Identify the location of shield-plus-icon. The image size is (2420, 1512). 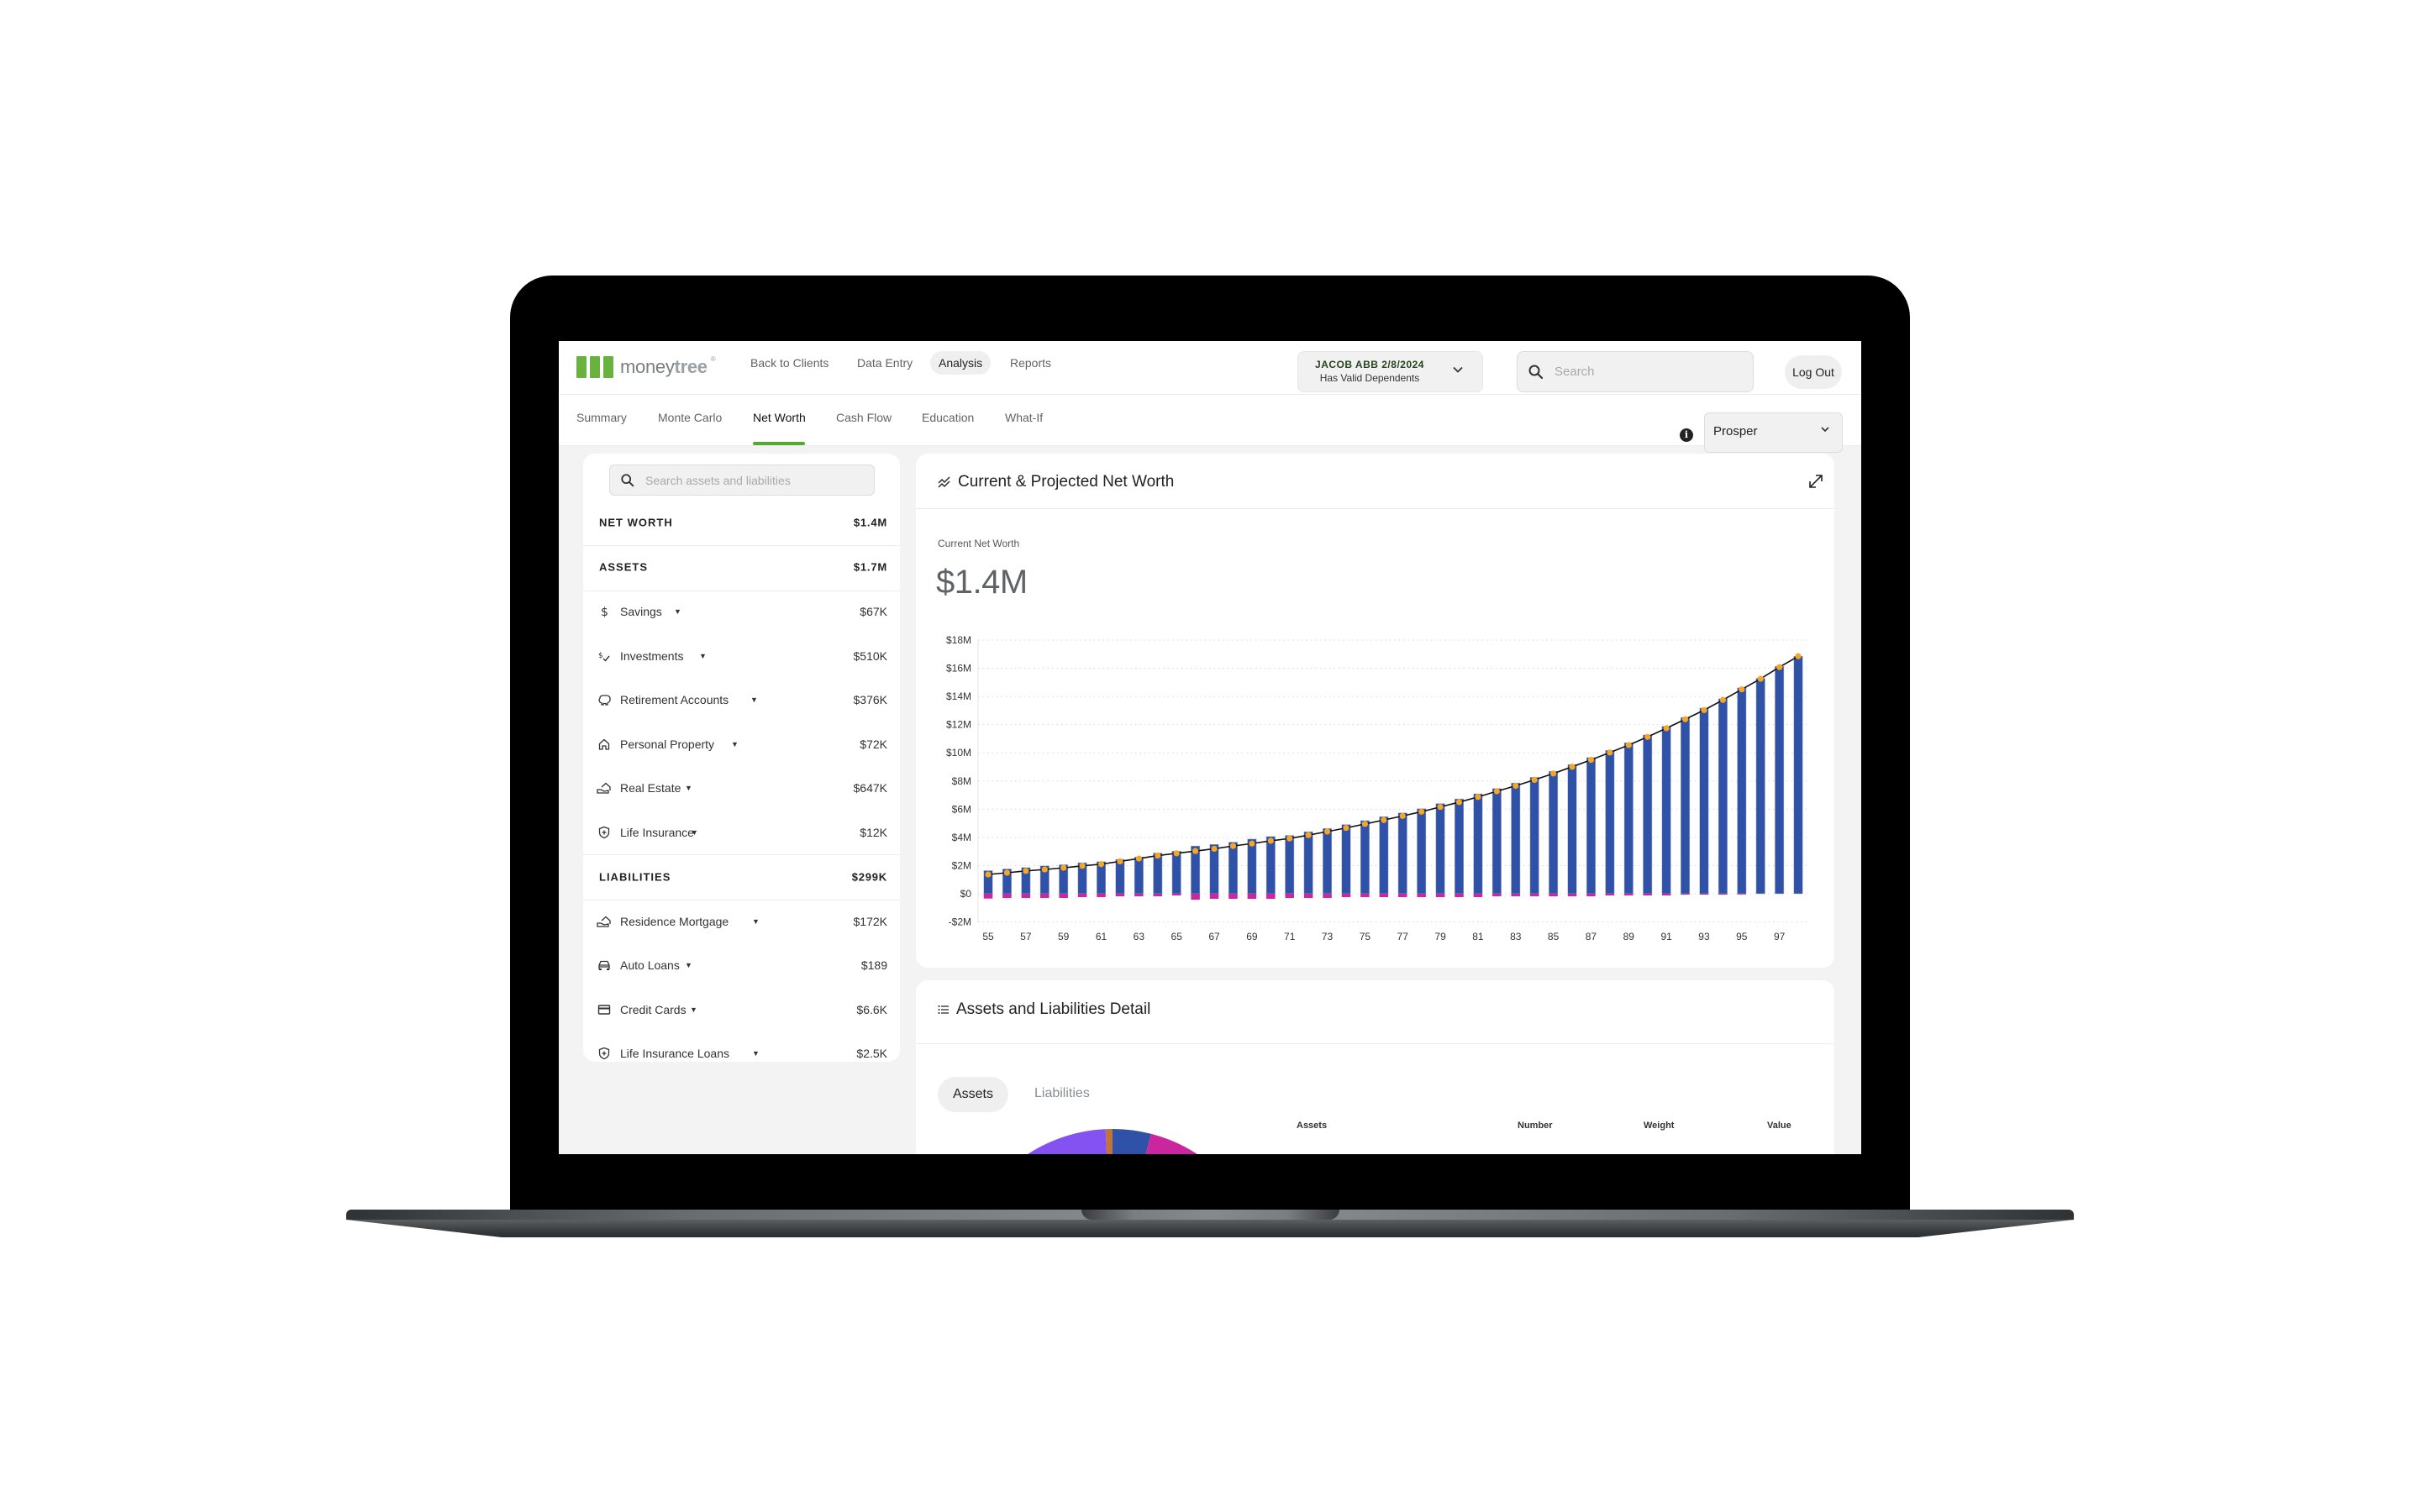
(604, 1053).